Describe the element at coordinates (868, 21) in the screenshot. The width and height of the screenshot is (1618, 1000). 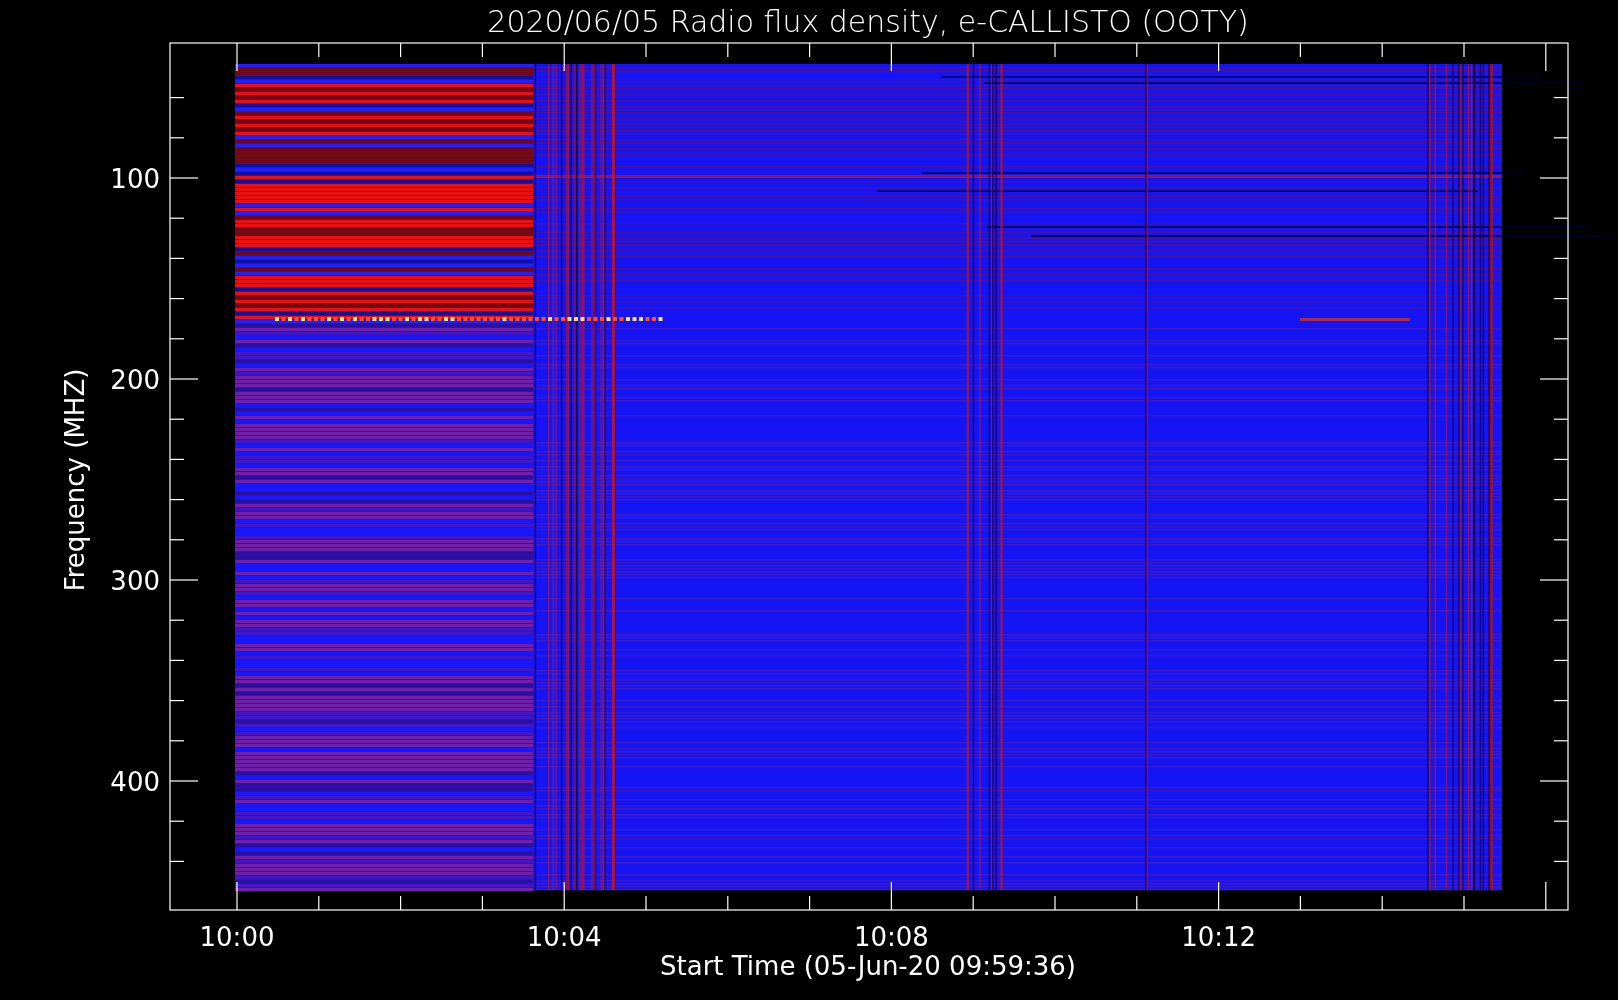
I see `plot-title: 2020/06/05 Radio flux density, e-CALLISTO (OOTY)` at that location.